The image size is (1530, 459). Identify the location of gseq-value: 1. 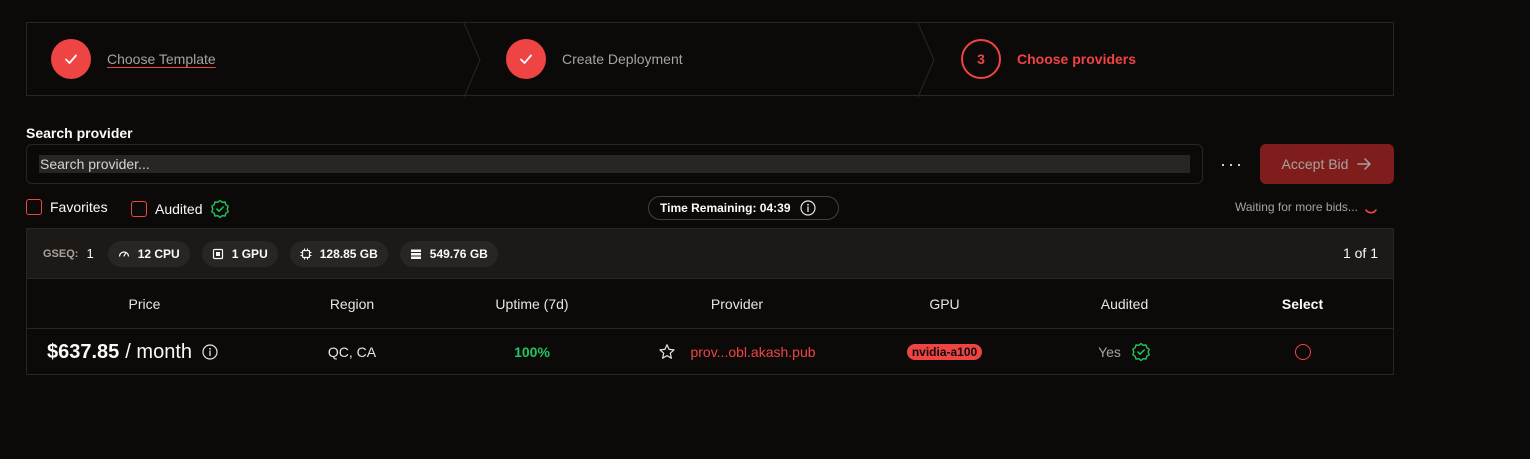
(90, 253).